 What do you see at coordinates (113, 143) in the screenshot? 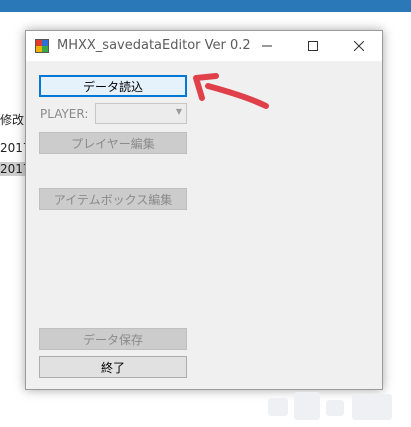
I see `edit-player-button: プレイヤー編集` at bounding box center [113, 143].